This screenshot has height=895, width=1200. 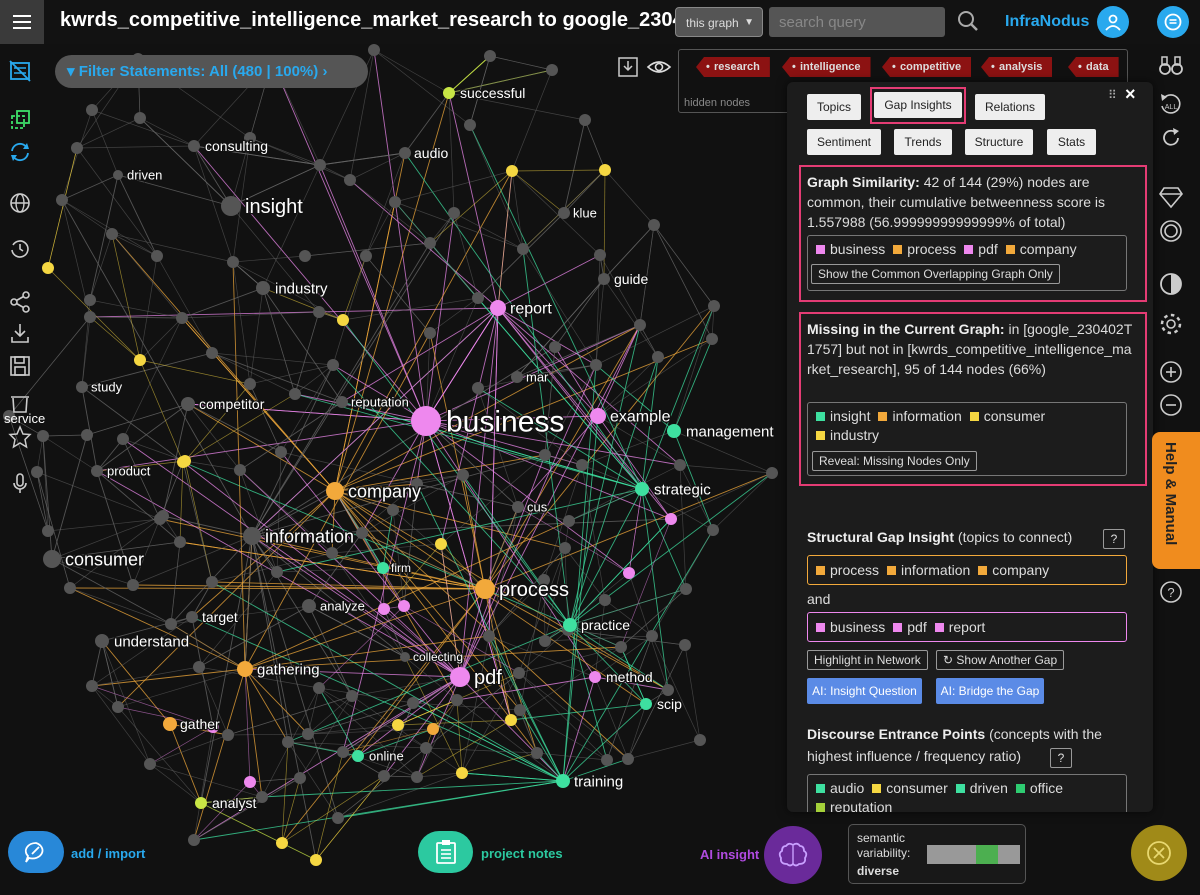 I want to click on tab-sentiment: Sentiment, so click(x=844, y=142).